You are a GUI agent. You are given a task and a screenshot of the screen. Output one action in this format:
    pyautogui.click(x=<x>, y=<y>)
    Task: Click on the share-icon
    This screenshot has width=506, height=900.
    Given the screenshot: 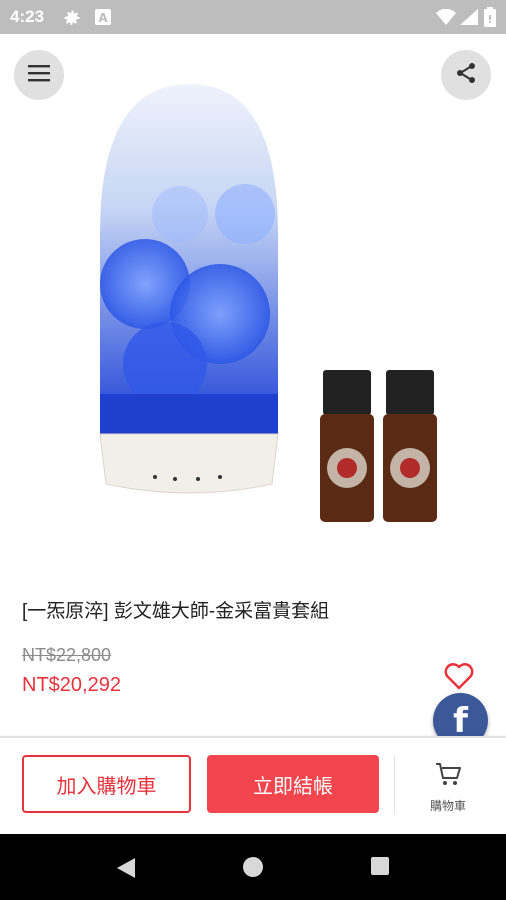 What is the action you would take?
    pyautogui.click(x=466, y=75)
    